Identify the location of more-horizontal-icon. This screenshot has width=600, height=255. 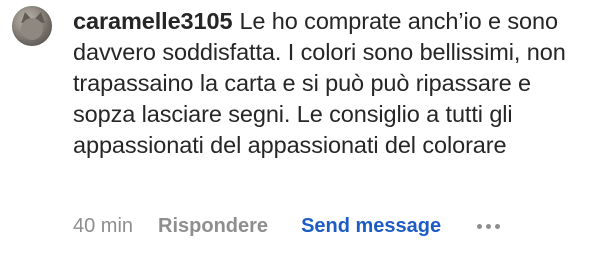
(489, 226).